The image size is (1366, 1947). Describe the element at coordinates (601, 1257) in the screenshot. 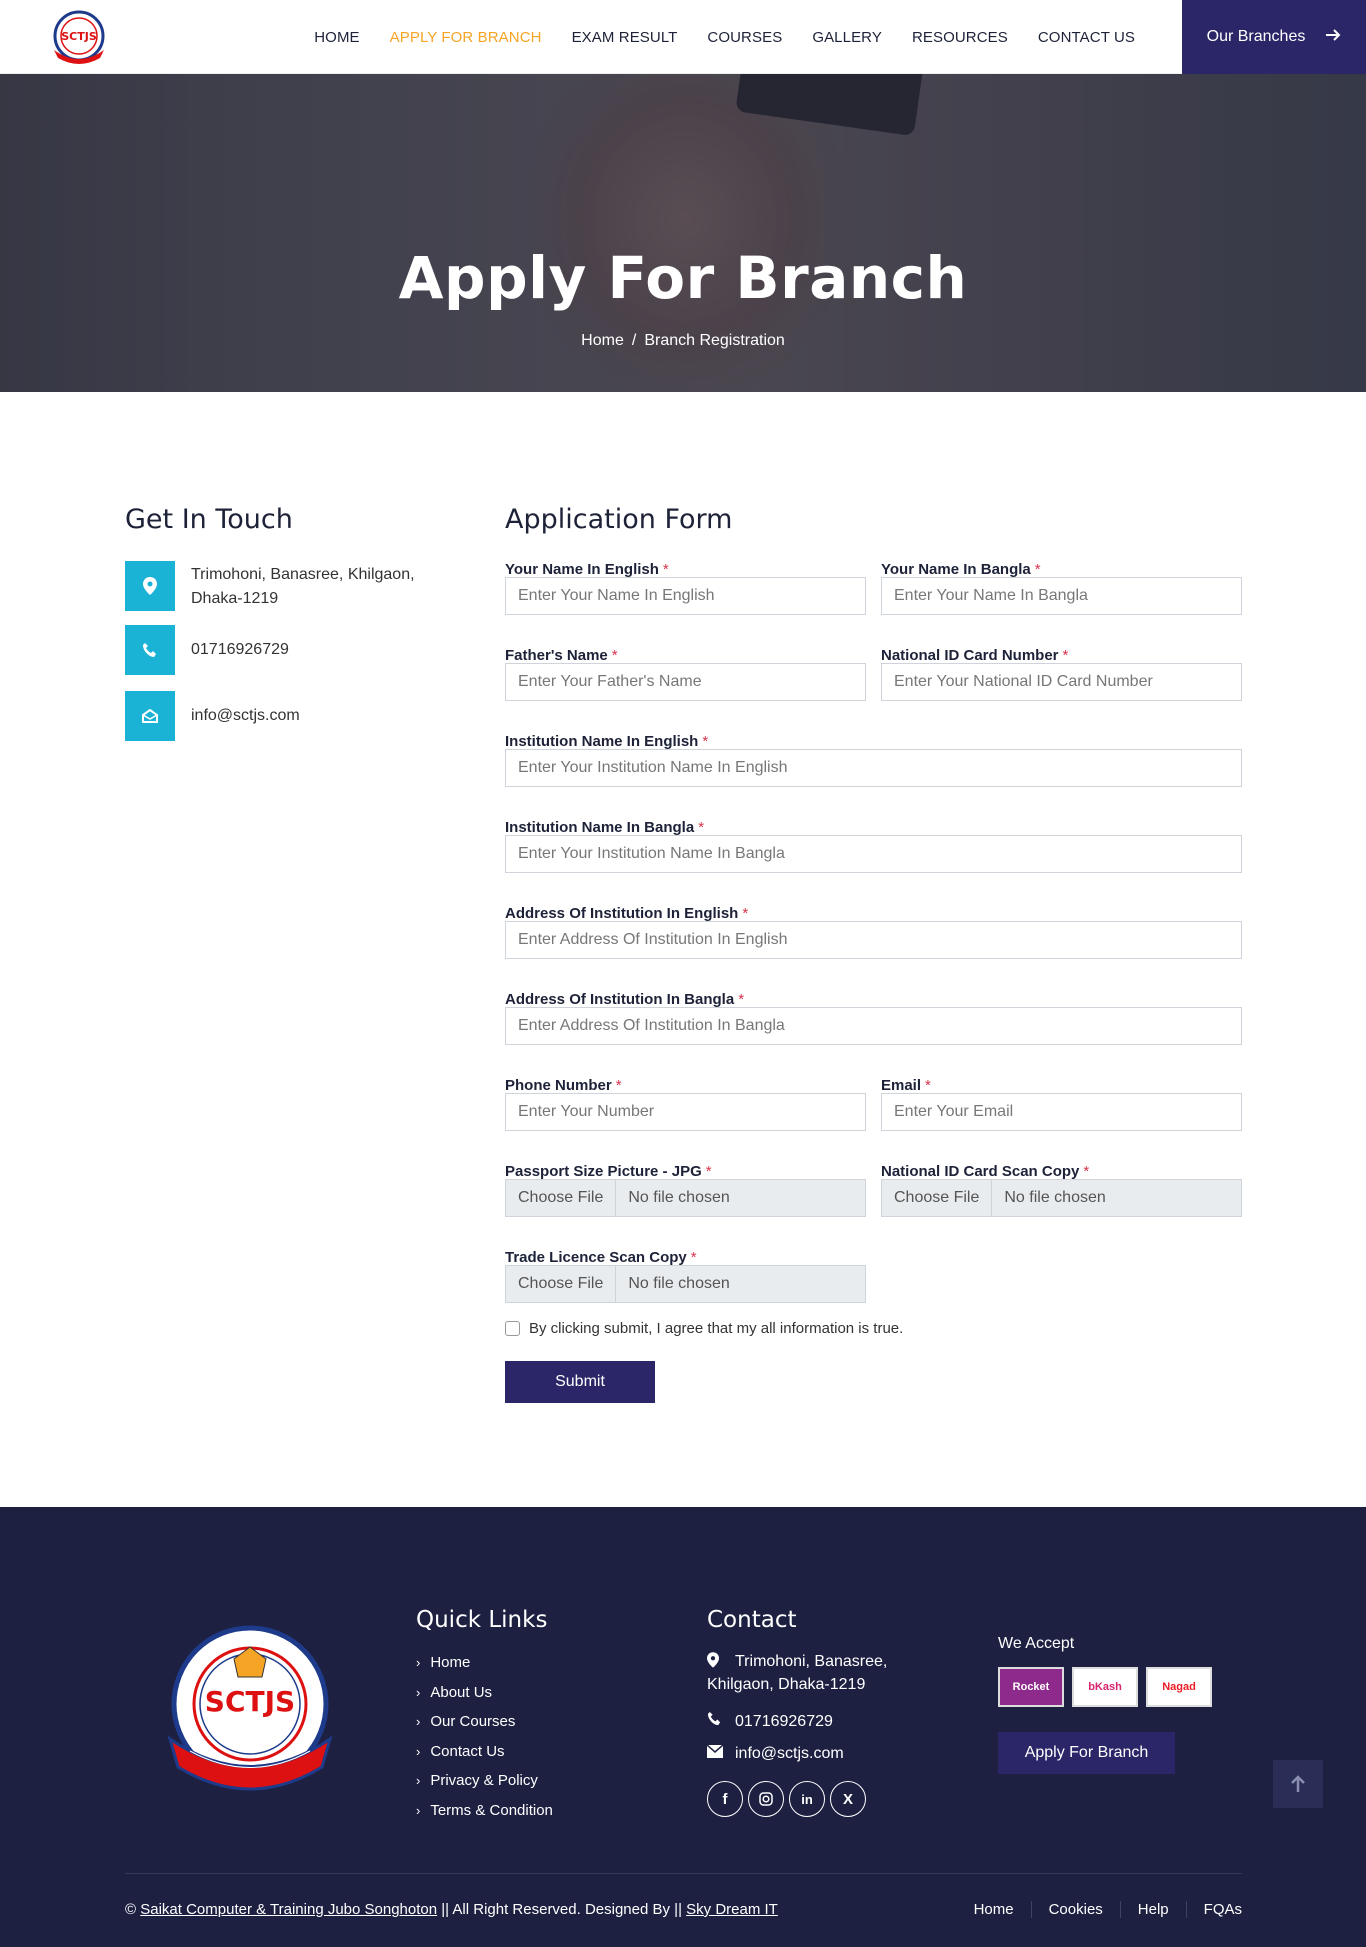

I see `trade-licence-label: Trade Licence Scan Copy *` at that location.